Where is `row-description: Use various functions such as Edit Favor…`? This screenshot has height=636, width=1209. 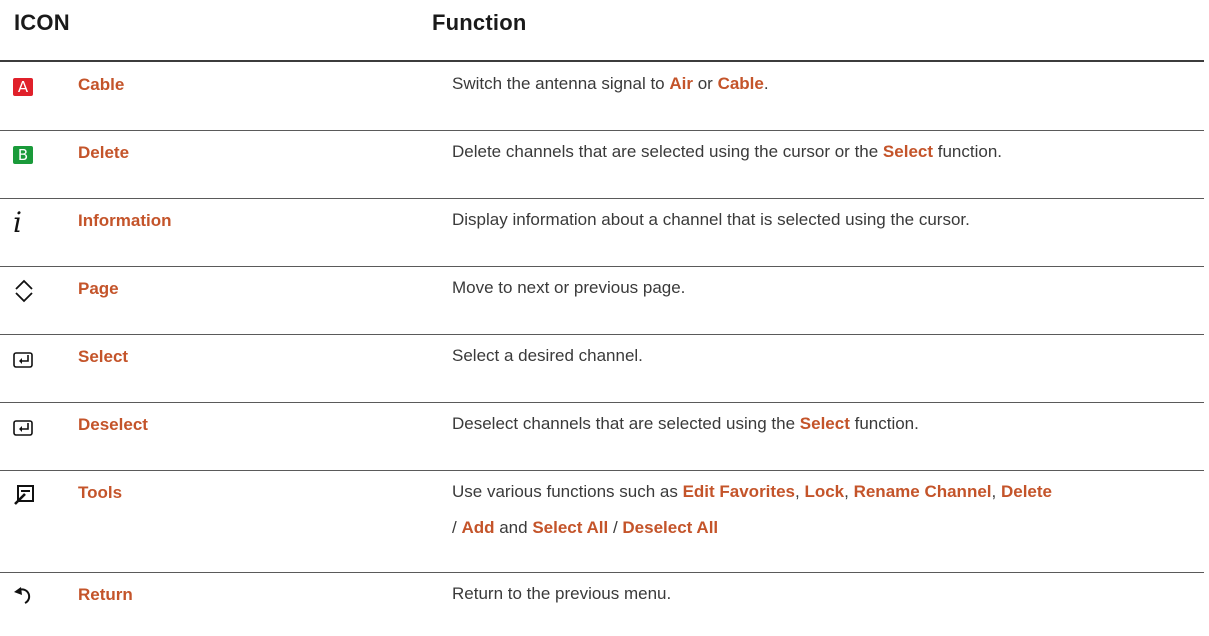
row-description: Use various functions such as Edit Favor… is located at coordinates (752, 509).